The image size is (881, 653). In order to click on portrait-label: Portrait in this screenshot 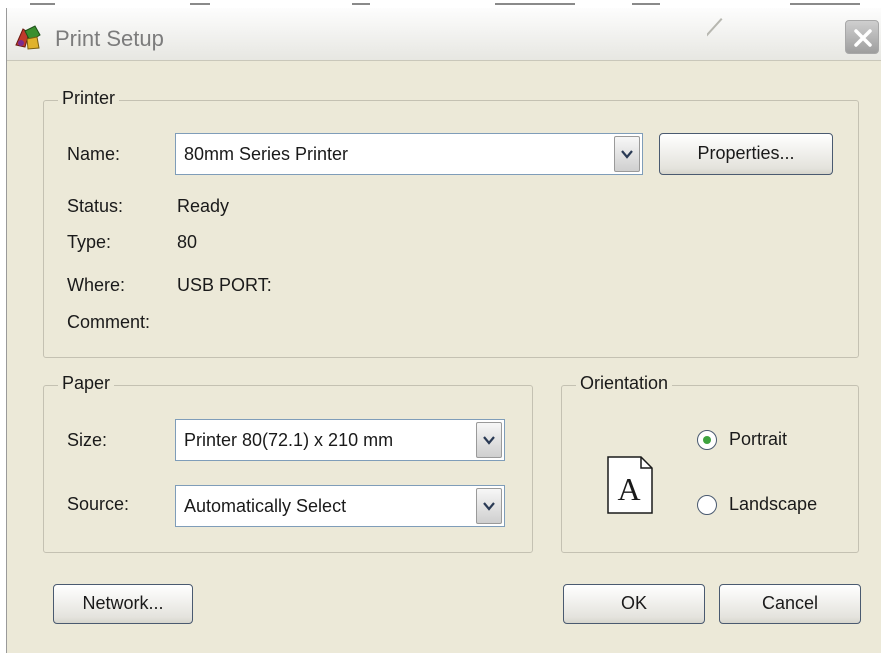, I will do `click(758, 439)`.